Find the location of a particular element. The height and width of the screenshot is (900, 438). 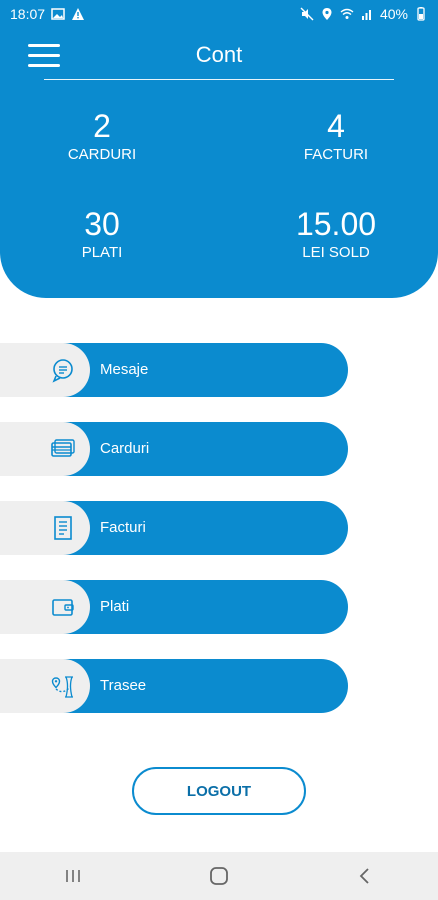

stat-bills-value: 4 is located at coordinates (336, 126).